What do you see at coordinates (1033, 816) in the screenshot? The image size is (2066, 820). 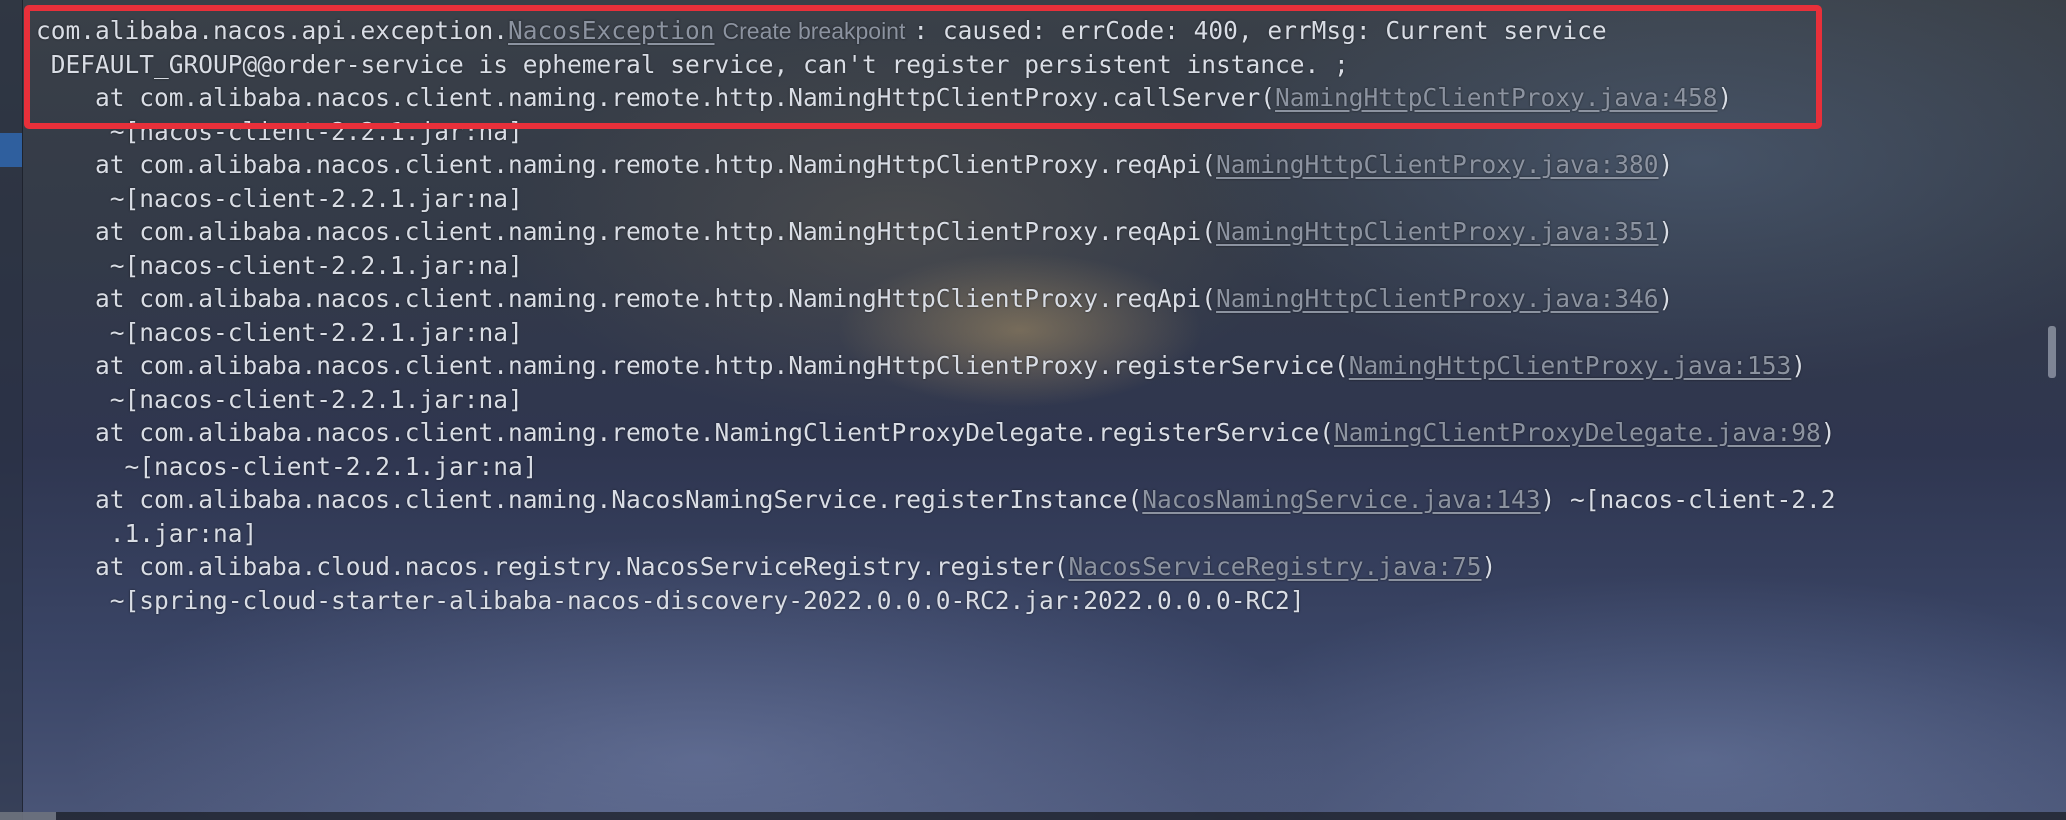 I see `horizontal-scrollbar` at bounding box center [1033, 816].